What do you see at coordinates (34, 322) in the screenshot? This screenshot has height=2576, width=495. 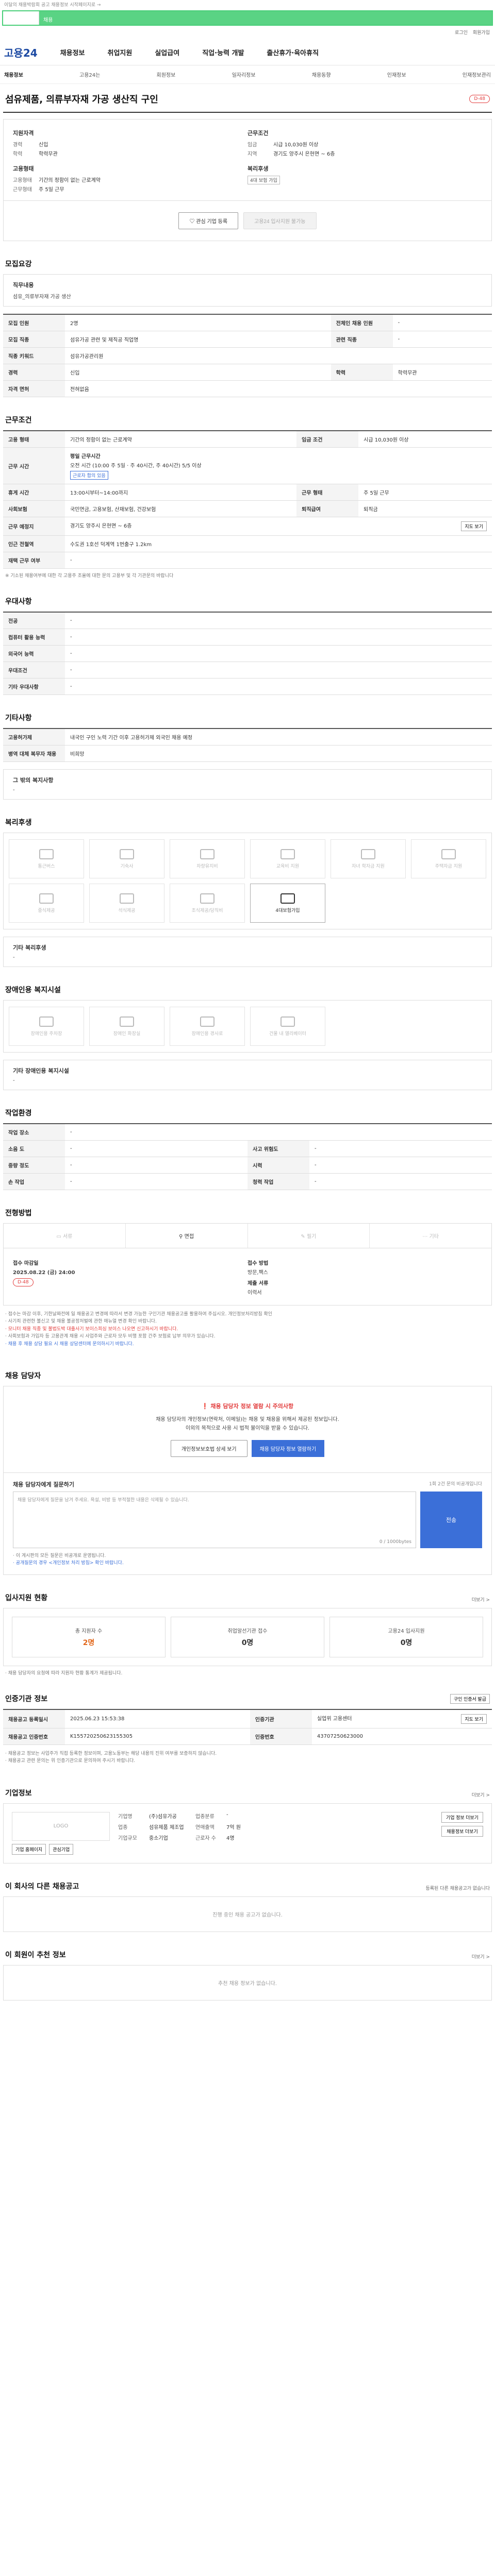 I see `table-header-cell: 모집 인원` at bounding box center [34, 322].